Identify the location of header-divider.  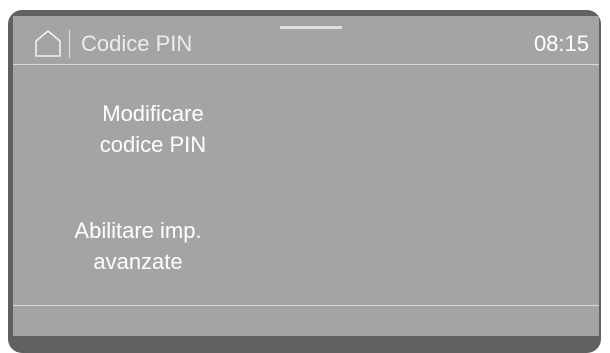
(306, 64).